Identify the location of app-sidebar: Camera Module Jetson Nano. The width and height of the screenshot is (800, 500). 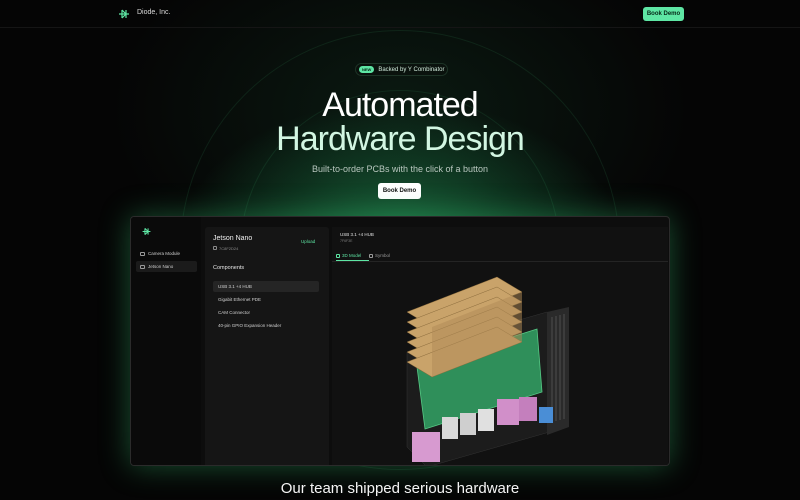
(166, 341).